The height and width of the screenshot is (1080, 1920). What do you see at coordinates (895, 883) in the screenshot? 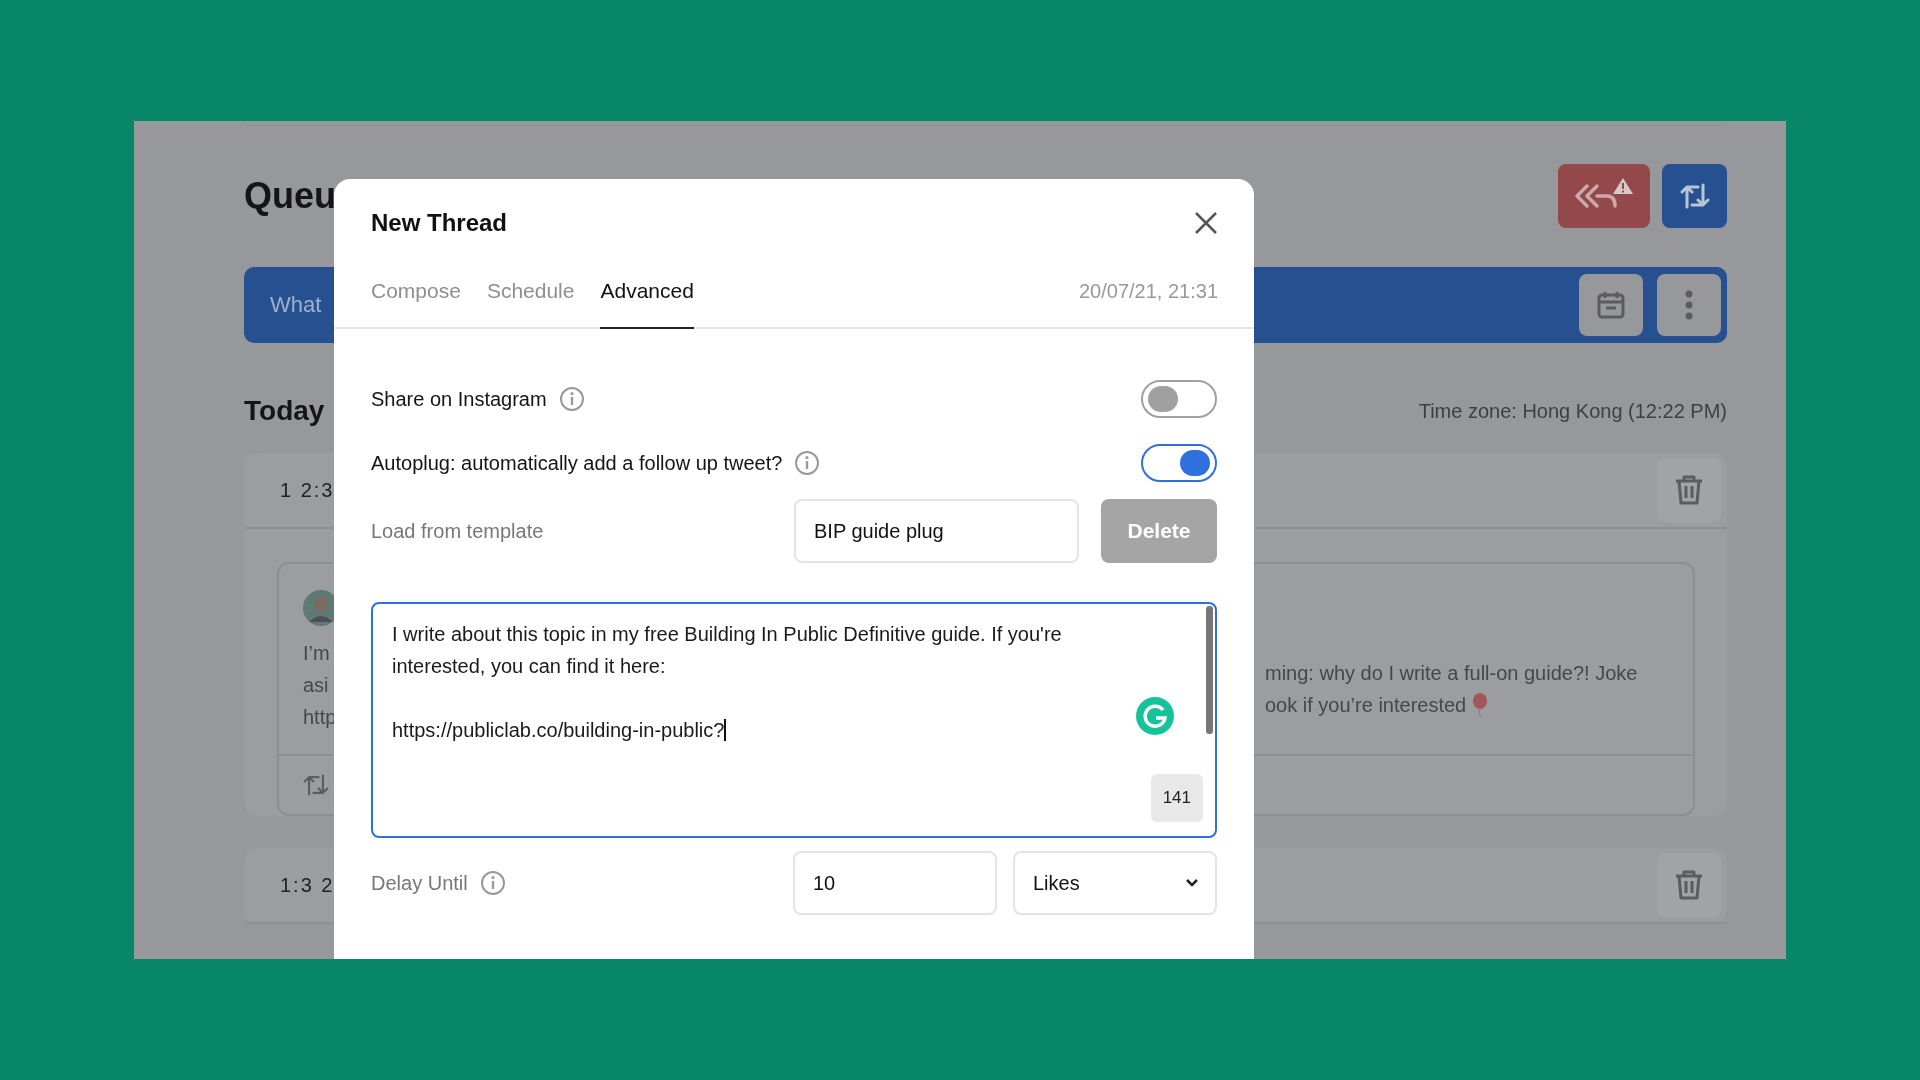
I see `delay-field: 10` at bounding box center [895, 883].